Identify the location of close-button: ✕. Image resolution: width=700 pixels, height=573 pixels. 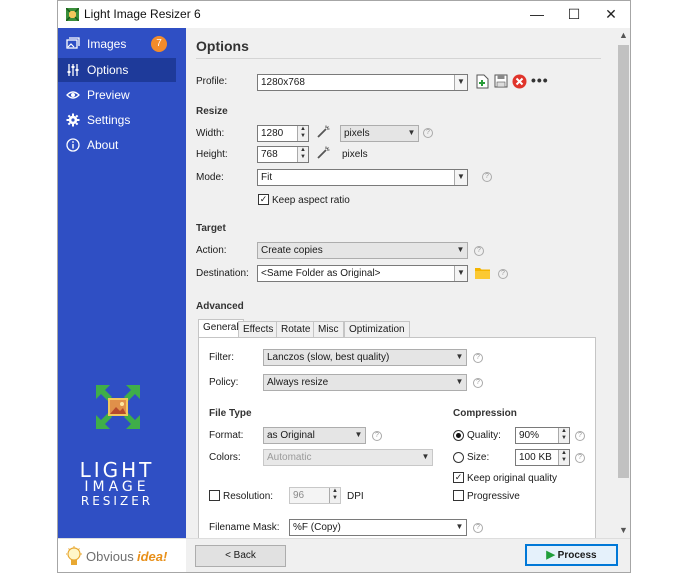
(611, 14).